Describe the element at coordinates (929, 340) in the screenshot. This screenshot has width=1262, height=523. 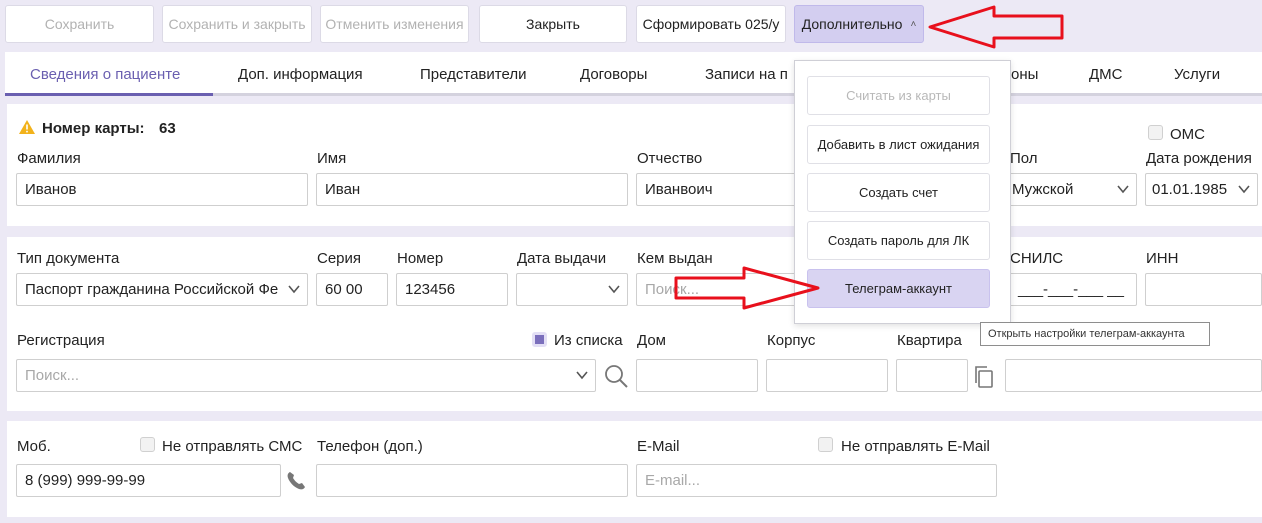
I see `apartment-label: Квартира` at that location.